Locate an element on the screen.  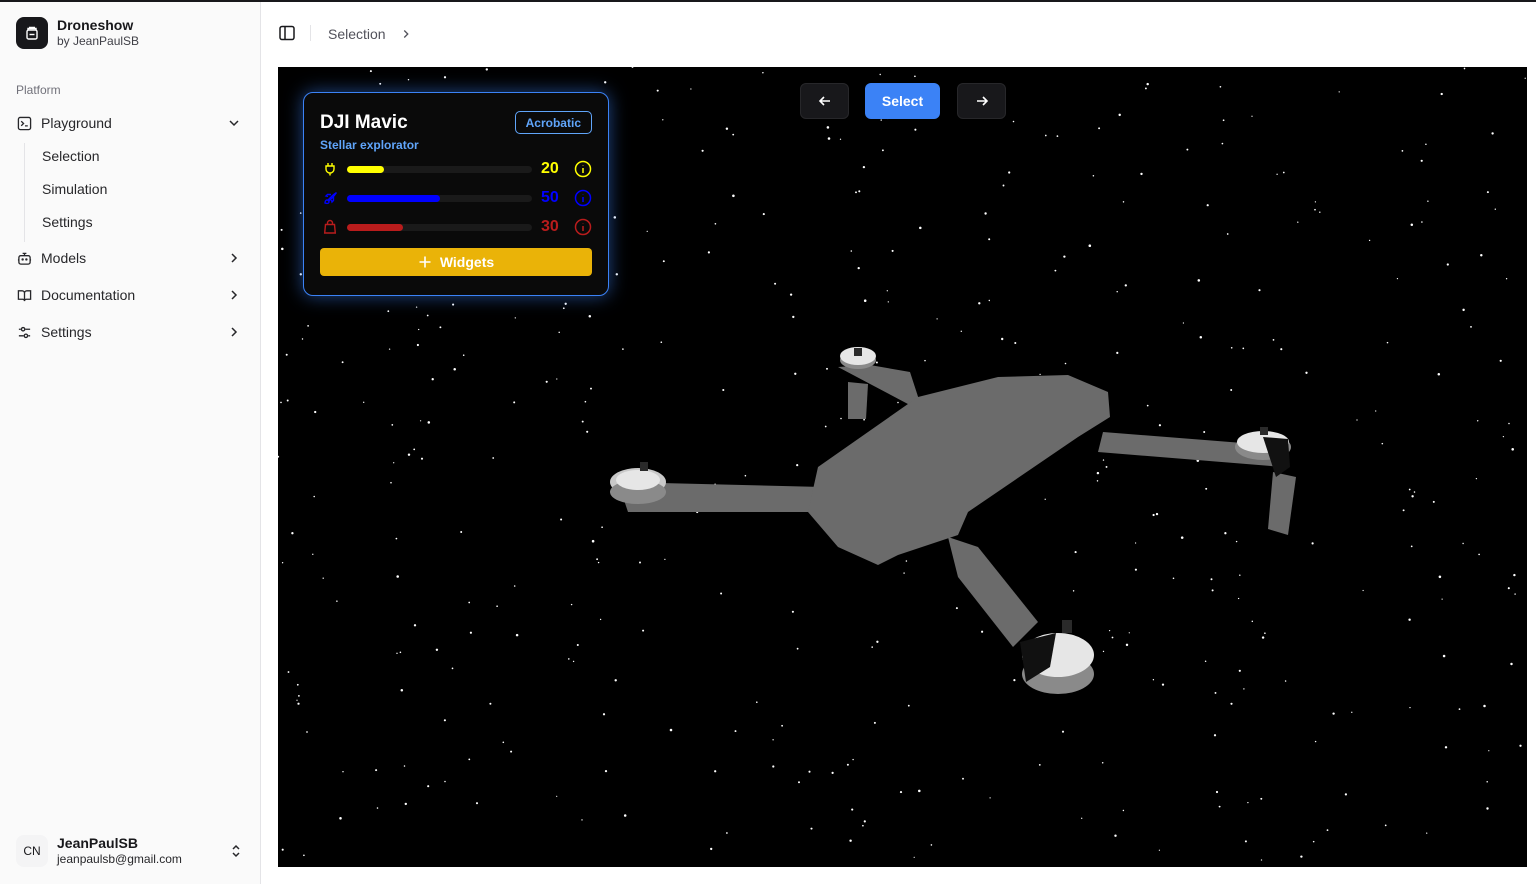
sidebar-item-label: Playground is located at coordinates (76, 123).